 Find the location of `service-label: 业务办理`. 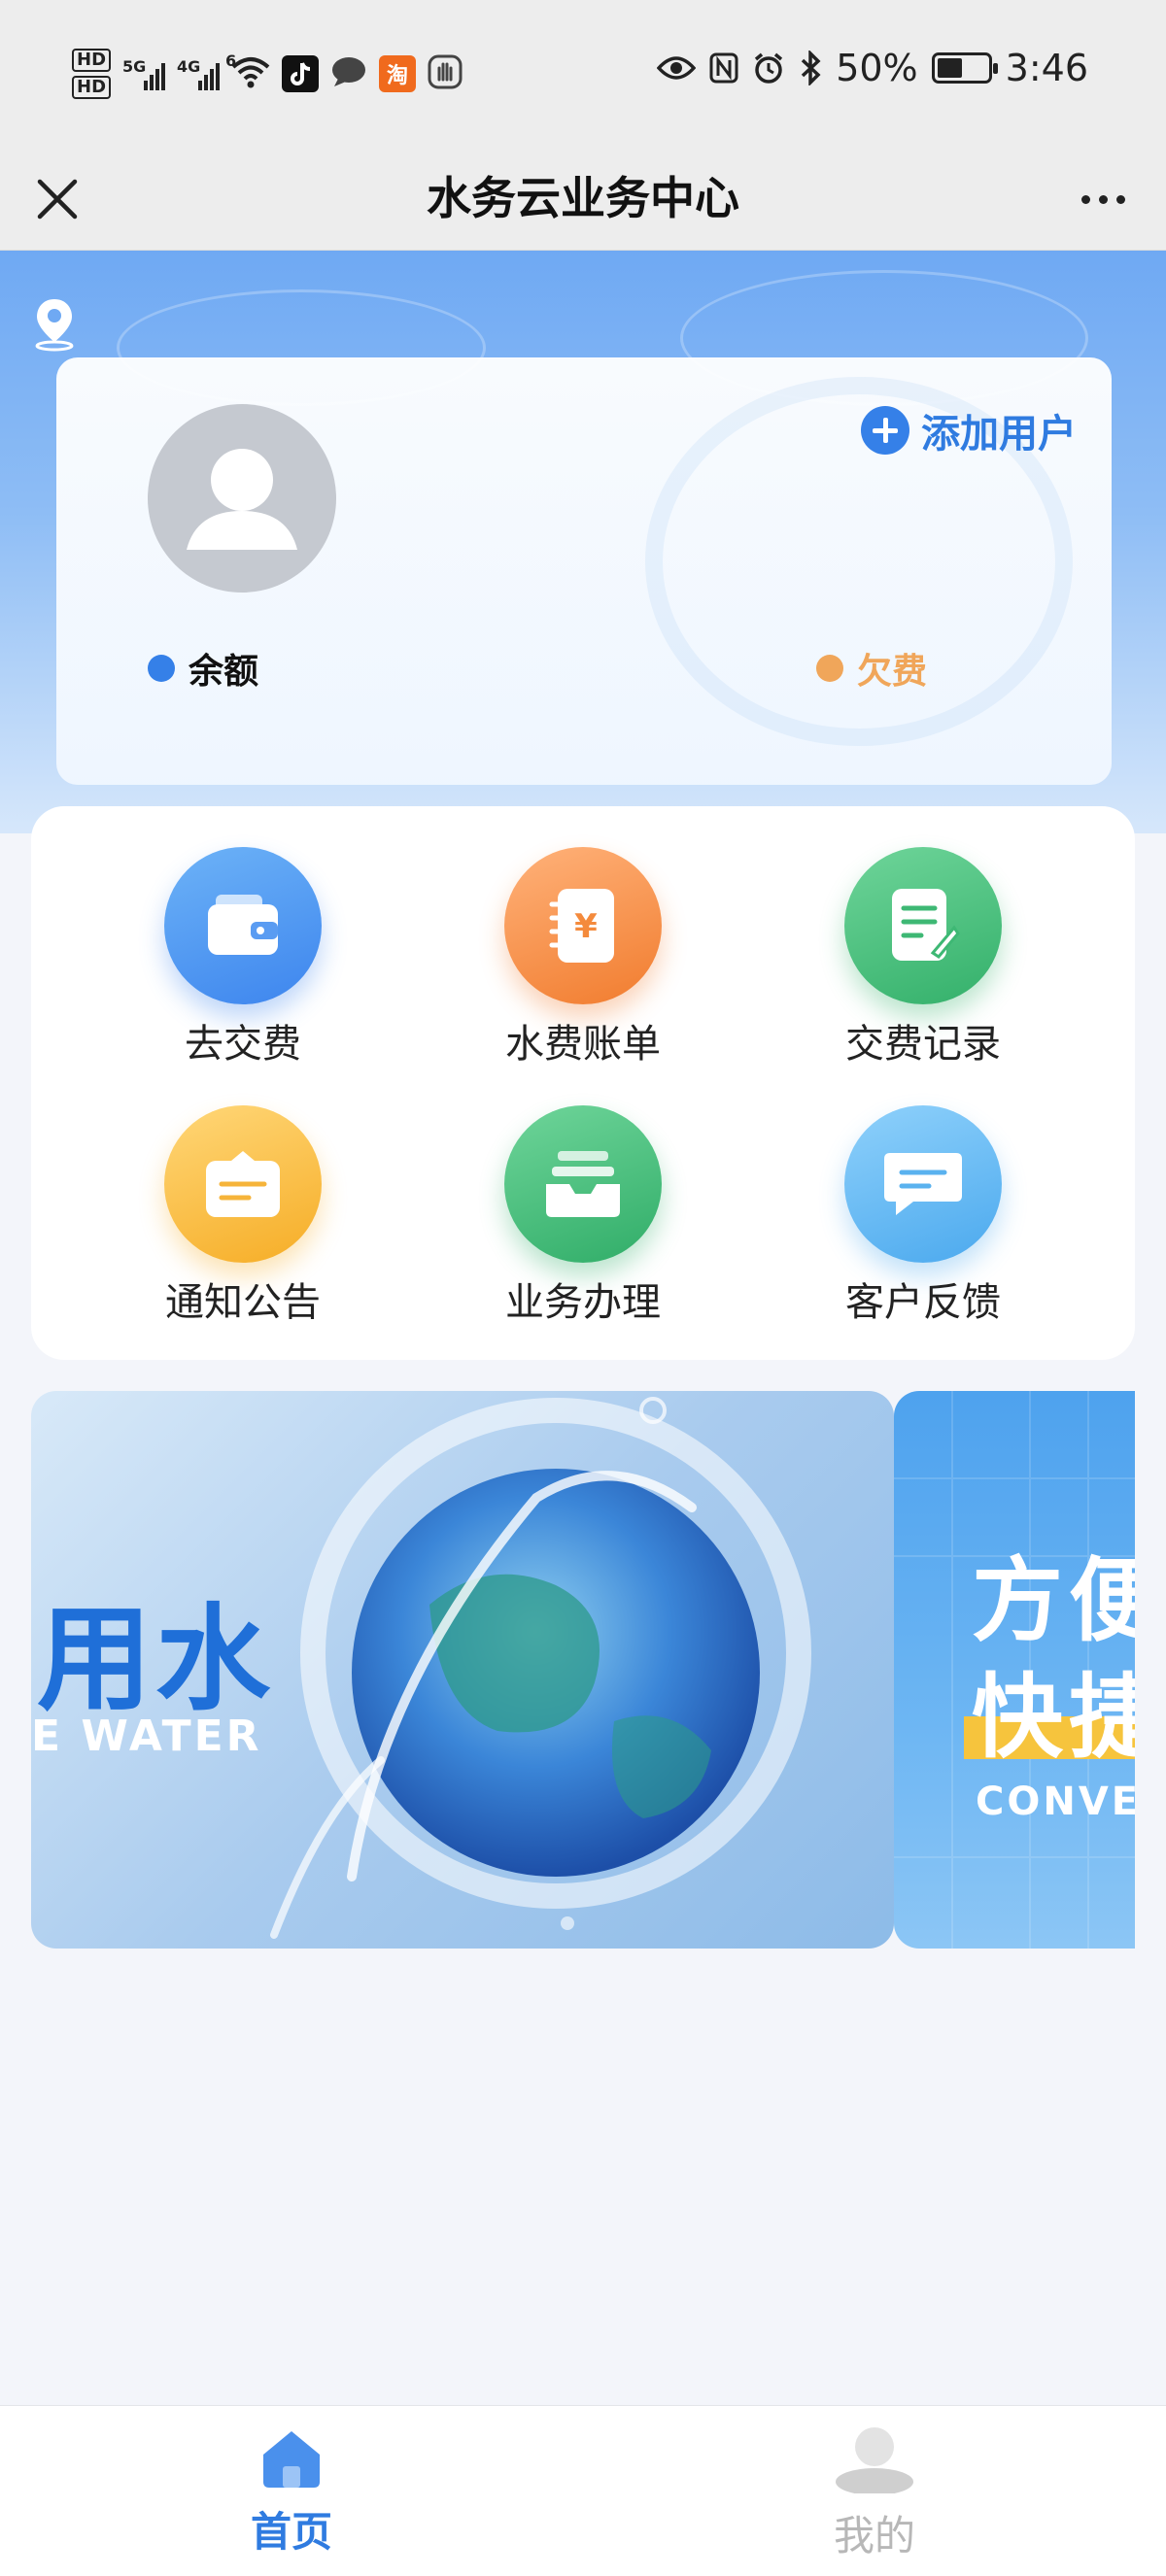

service-label: 业务办理 is located at coordinates (583, 1302).